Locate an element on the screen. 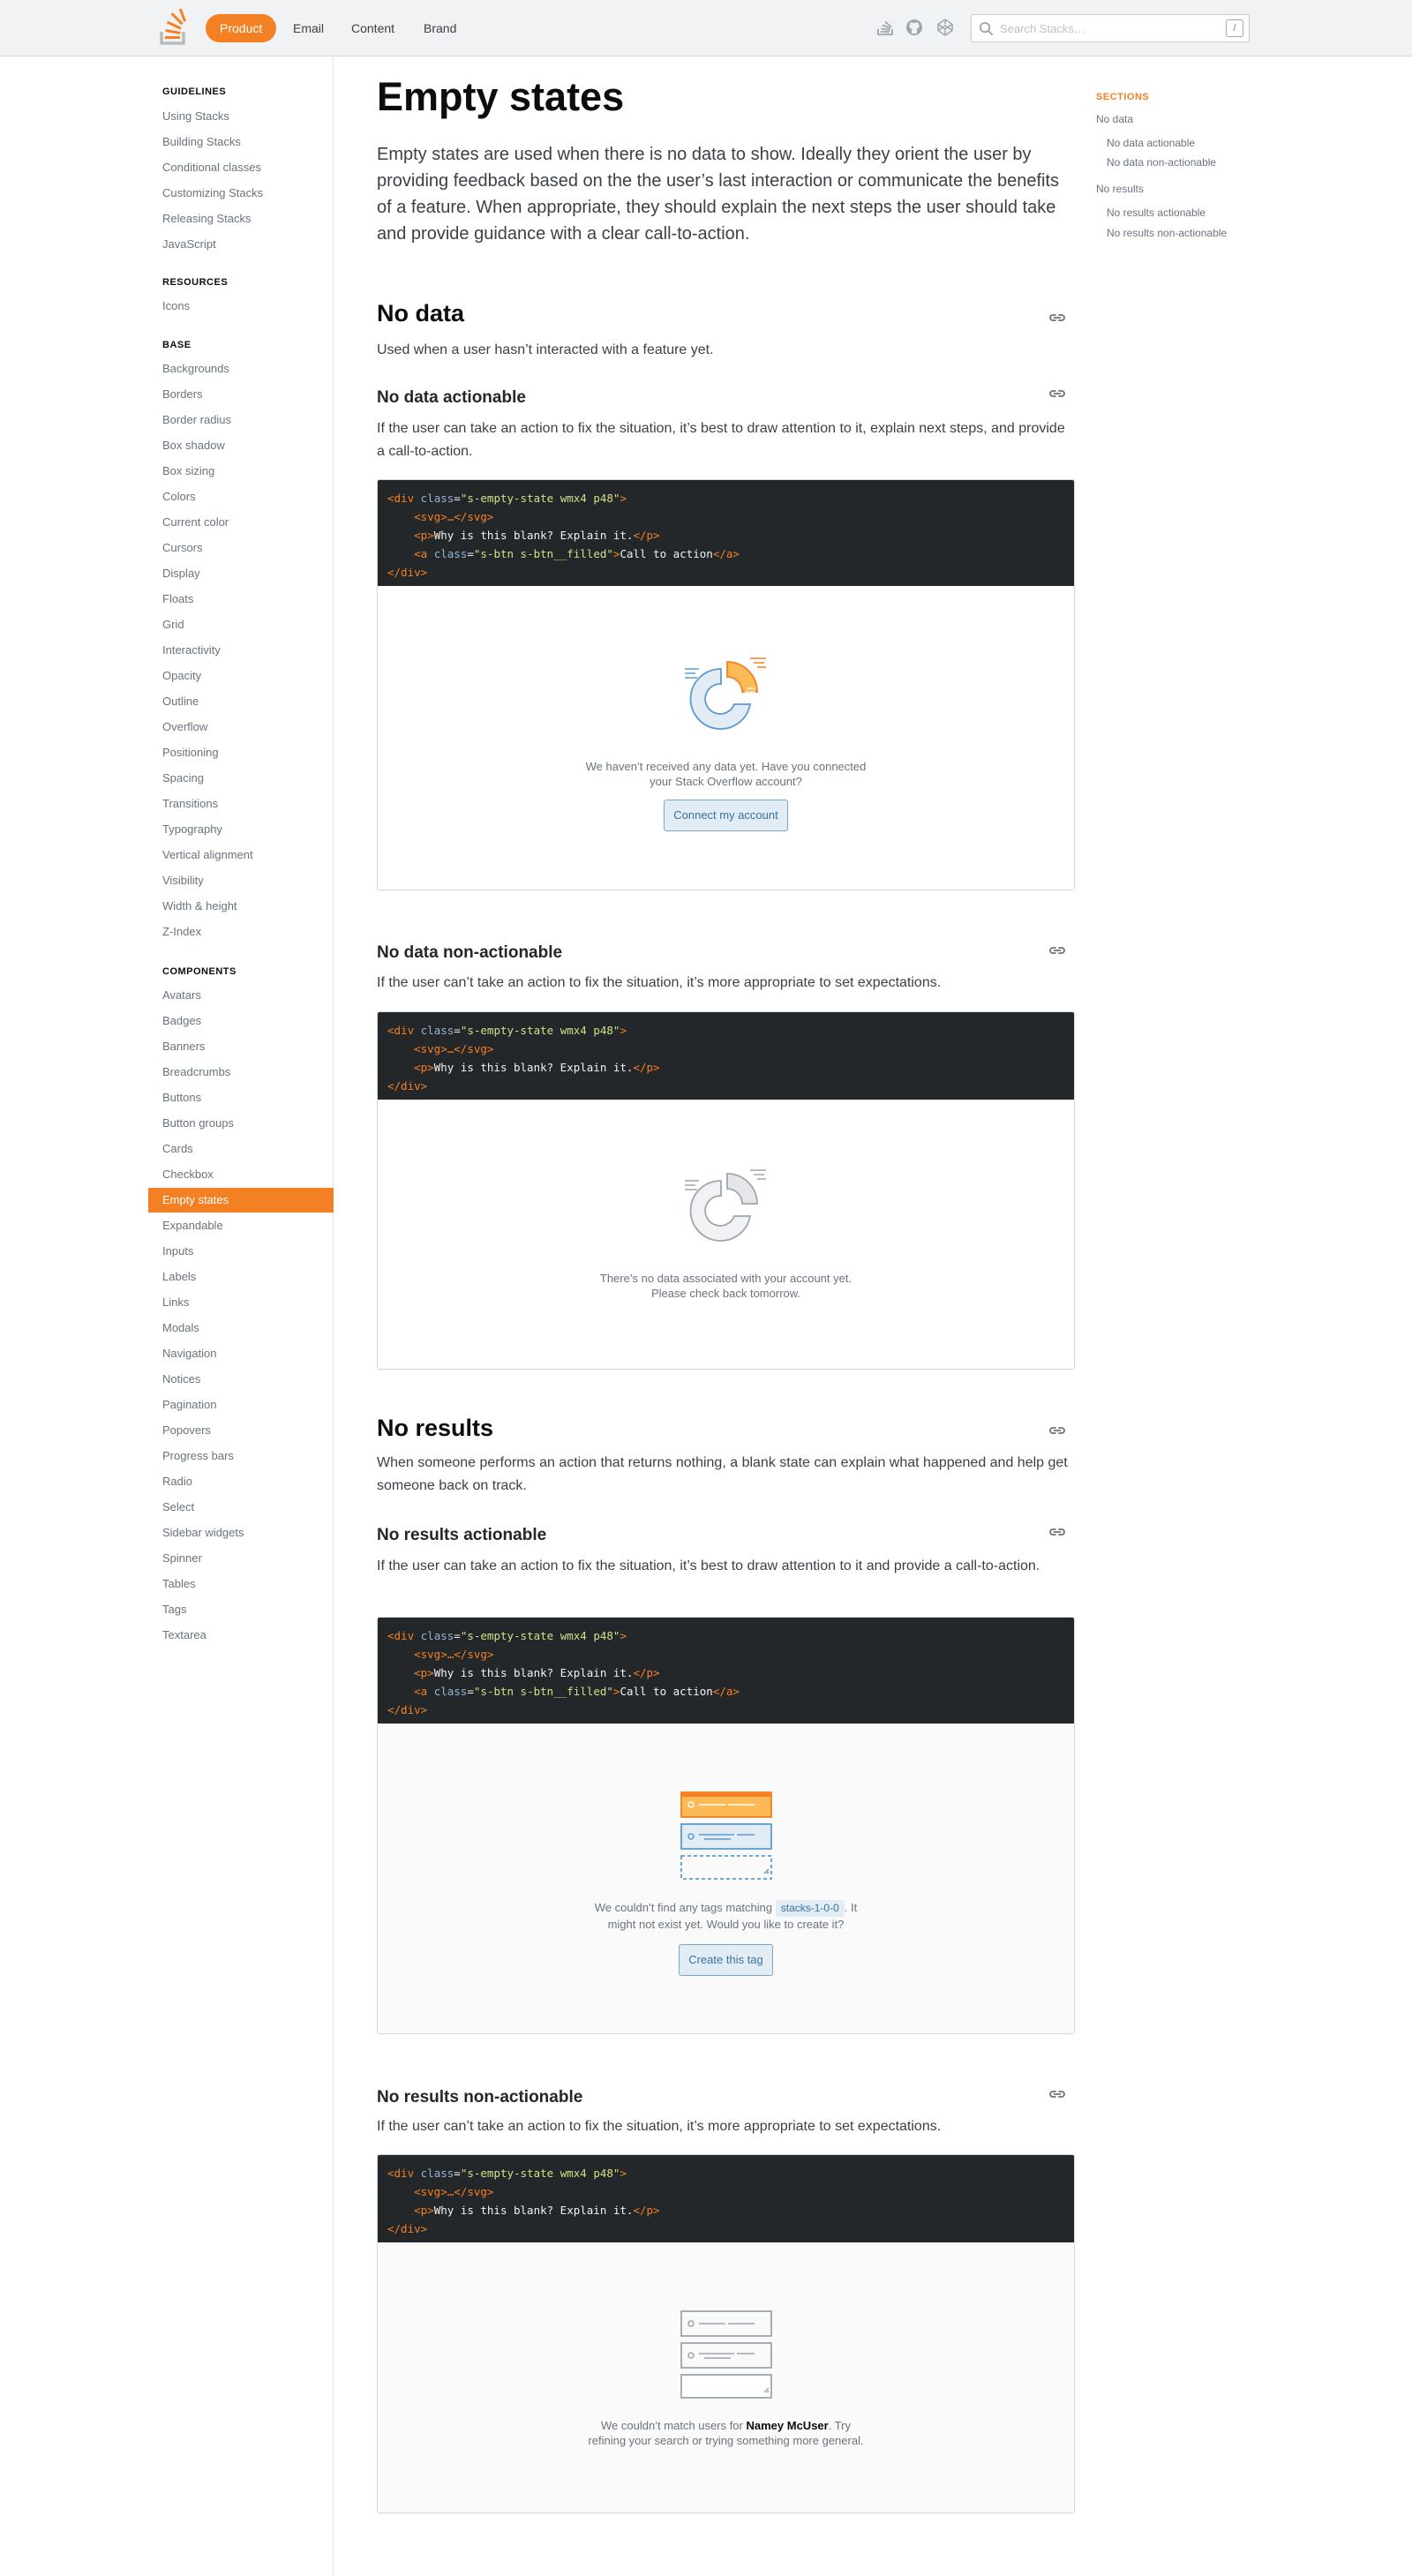 This screenshot has width=1412, height=2576. tab-brand: Brand is located at coordinates (439, 28).